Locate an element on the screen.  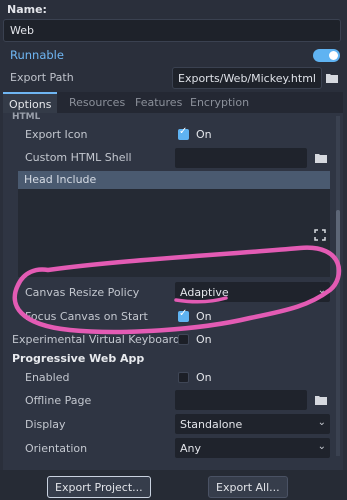
tab-bar: Options Resources Features Encryption is located at coordinates (173, 102).